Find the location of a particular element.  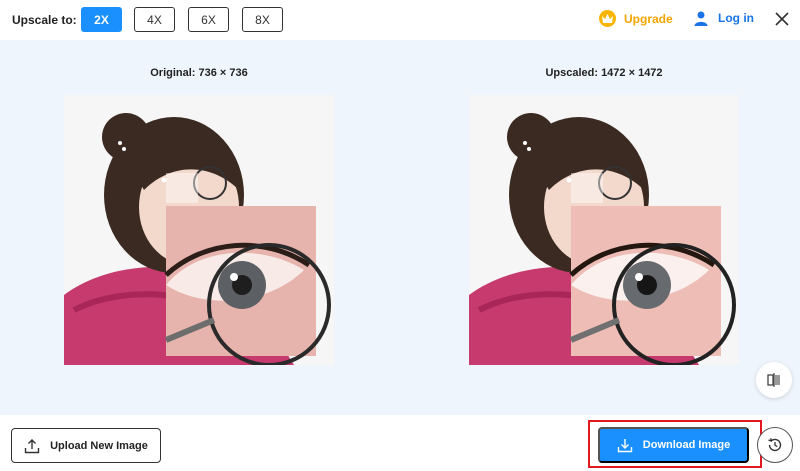

history-button is located at coordinates (775, 445).